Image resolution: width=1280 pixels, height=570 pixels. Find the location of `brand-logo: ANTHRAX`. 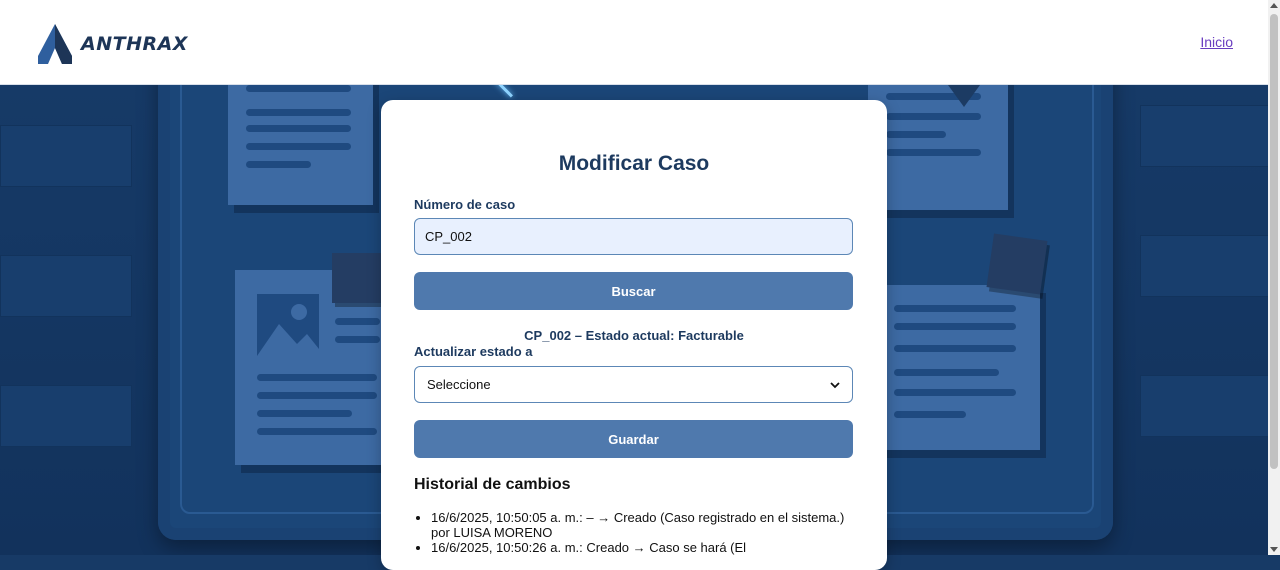

brand-logo: ANTHRAX is located at coordinates (113, 44).